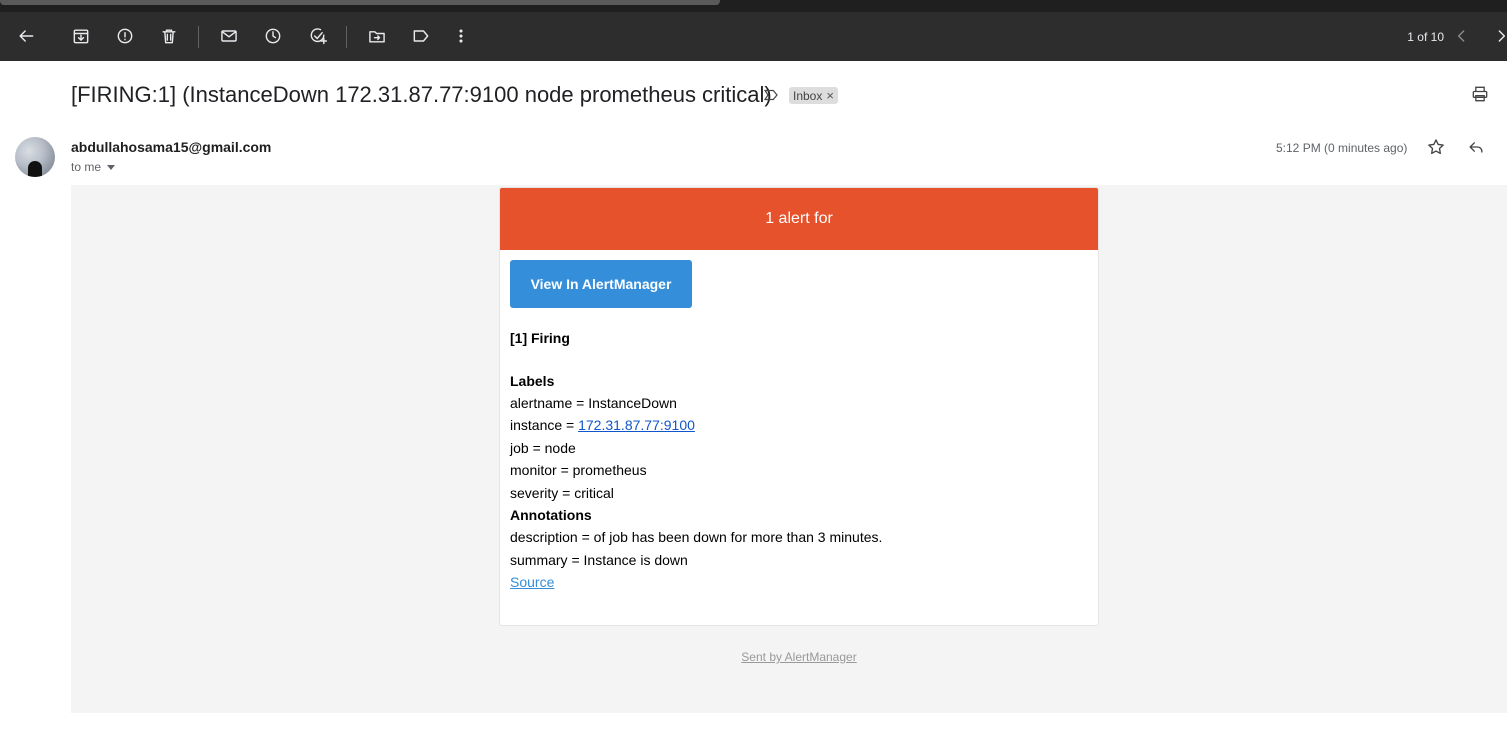 This screenshot has width=1507, height=751. What do you see at coordinates (273, 36) in the screenshot?
I see `snooze-icon` at bounding box center [273, 36].